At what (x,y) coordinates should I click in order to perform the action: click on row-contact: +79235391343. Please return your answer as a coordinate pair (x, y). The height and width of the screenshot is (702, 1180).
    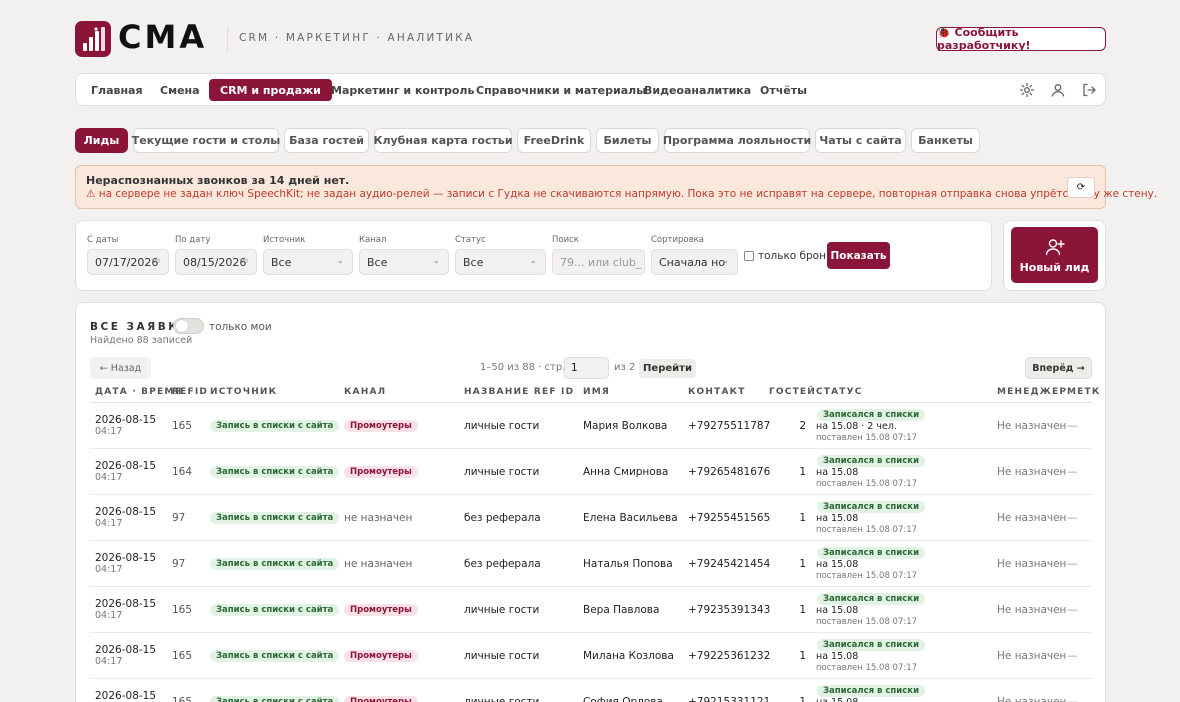
    Looking at the image, I should click on (729, 610).